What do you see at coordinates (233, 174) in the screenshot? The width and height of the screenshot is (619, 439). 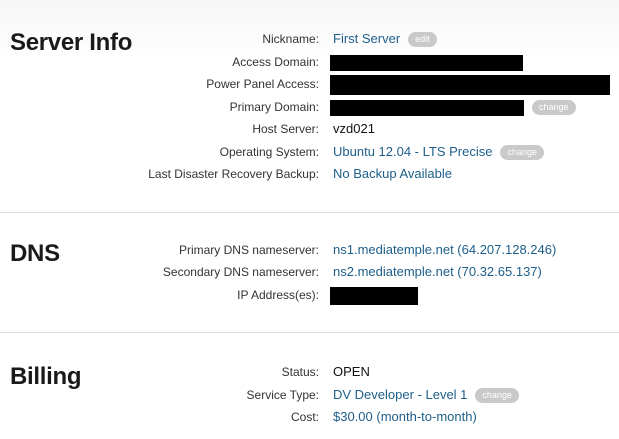 I see `backup-label: Last Disaster Recovery Backup:` at bounding box center [233, 174].